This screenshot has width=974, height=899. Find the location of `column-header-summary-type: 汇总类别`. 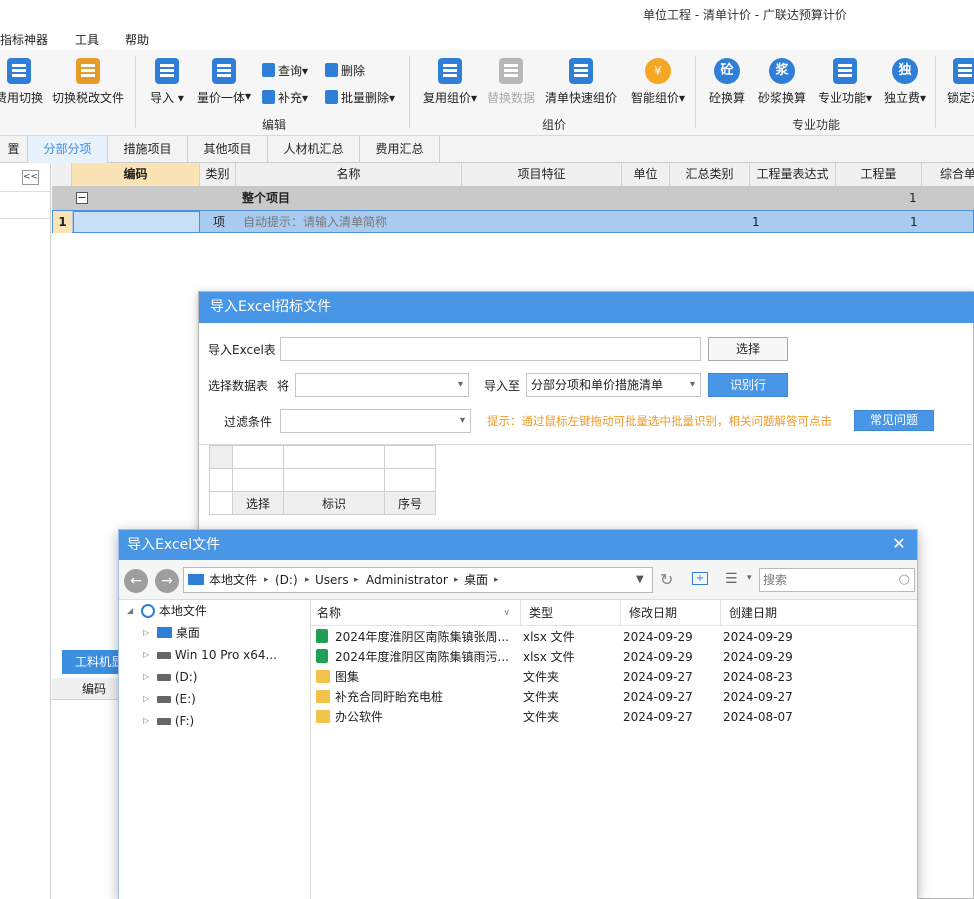

column-header-summary-type: 汇总类别 is located at coordinates (710, 175).